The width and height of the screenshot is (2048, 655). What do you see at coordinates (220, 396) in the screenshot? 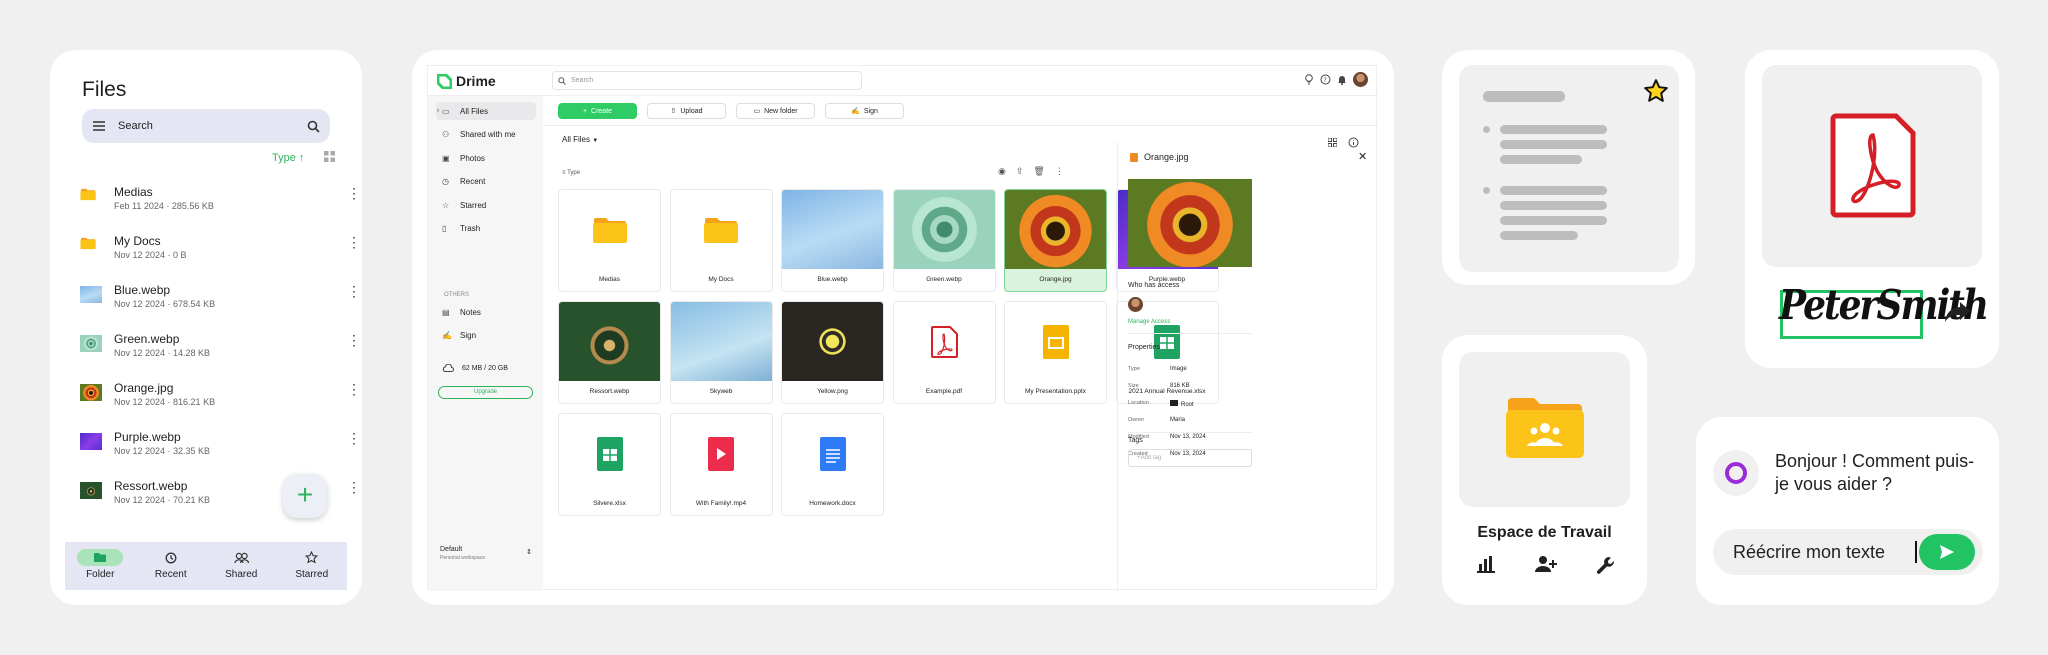
I see `list-item: Orange.jpg Nov 12 2024 · 816.21 KB ⋮` at bounding box center [220, 396].